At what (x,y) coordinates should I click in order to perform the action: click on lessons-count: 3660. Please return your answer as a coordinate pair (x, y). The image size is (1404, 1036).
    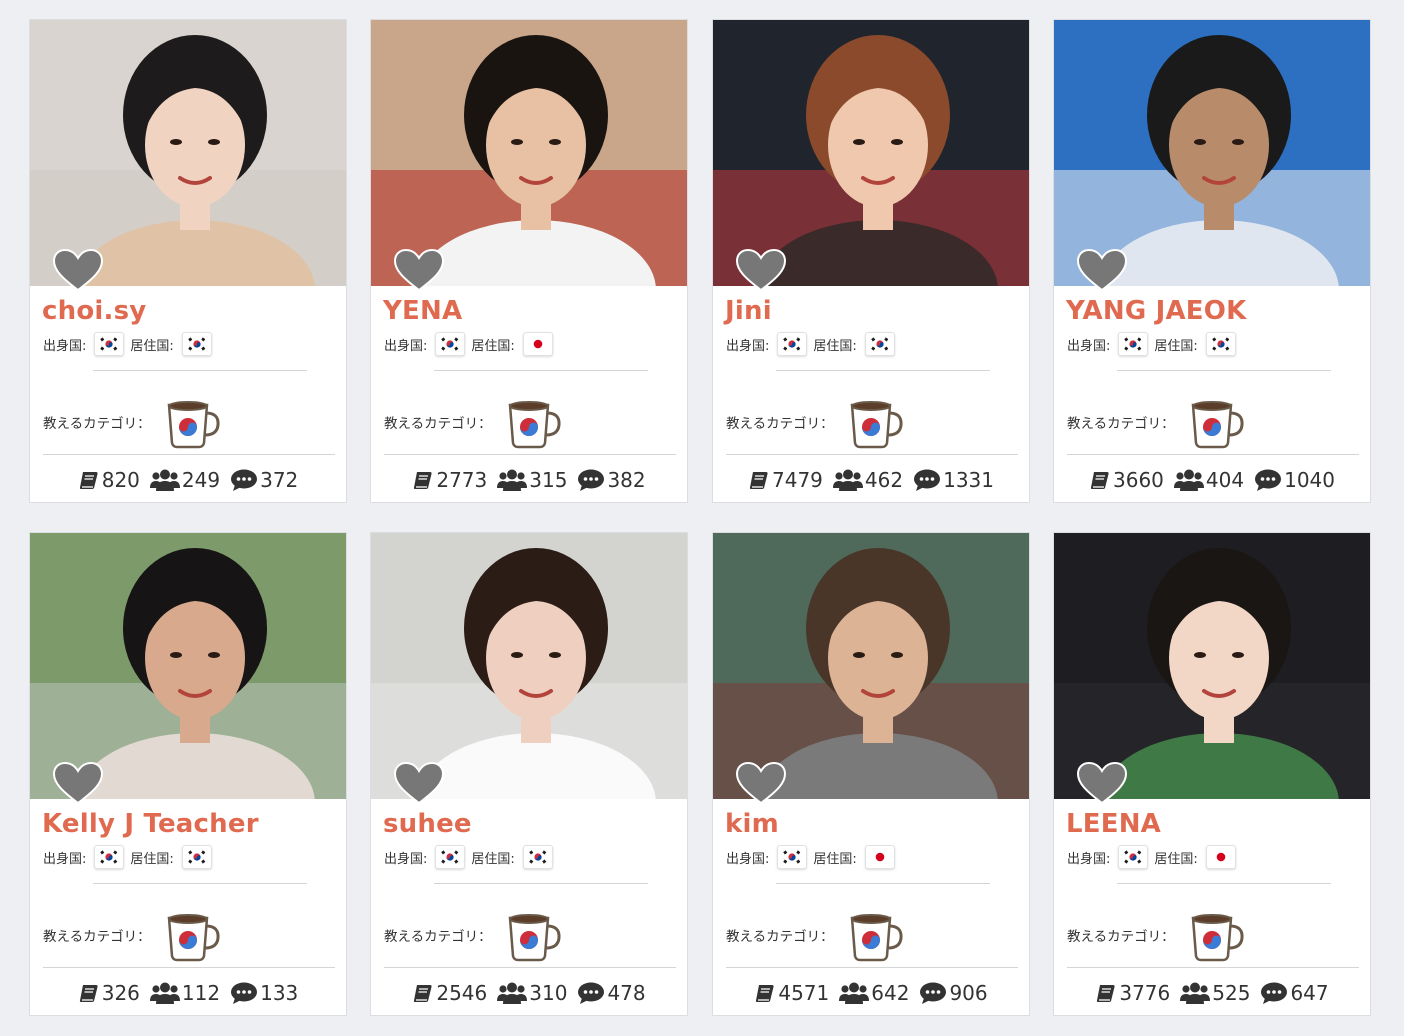
    Looking at the image, I should click on (1138, 480).